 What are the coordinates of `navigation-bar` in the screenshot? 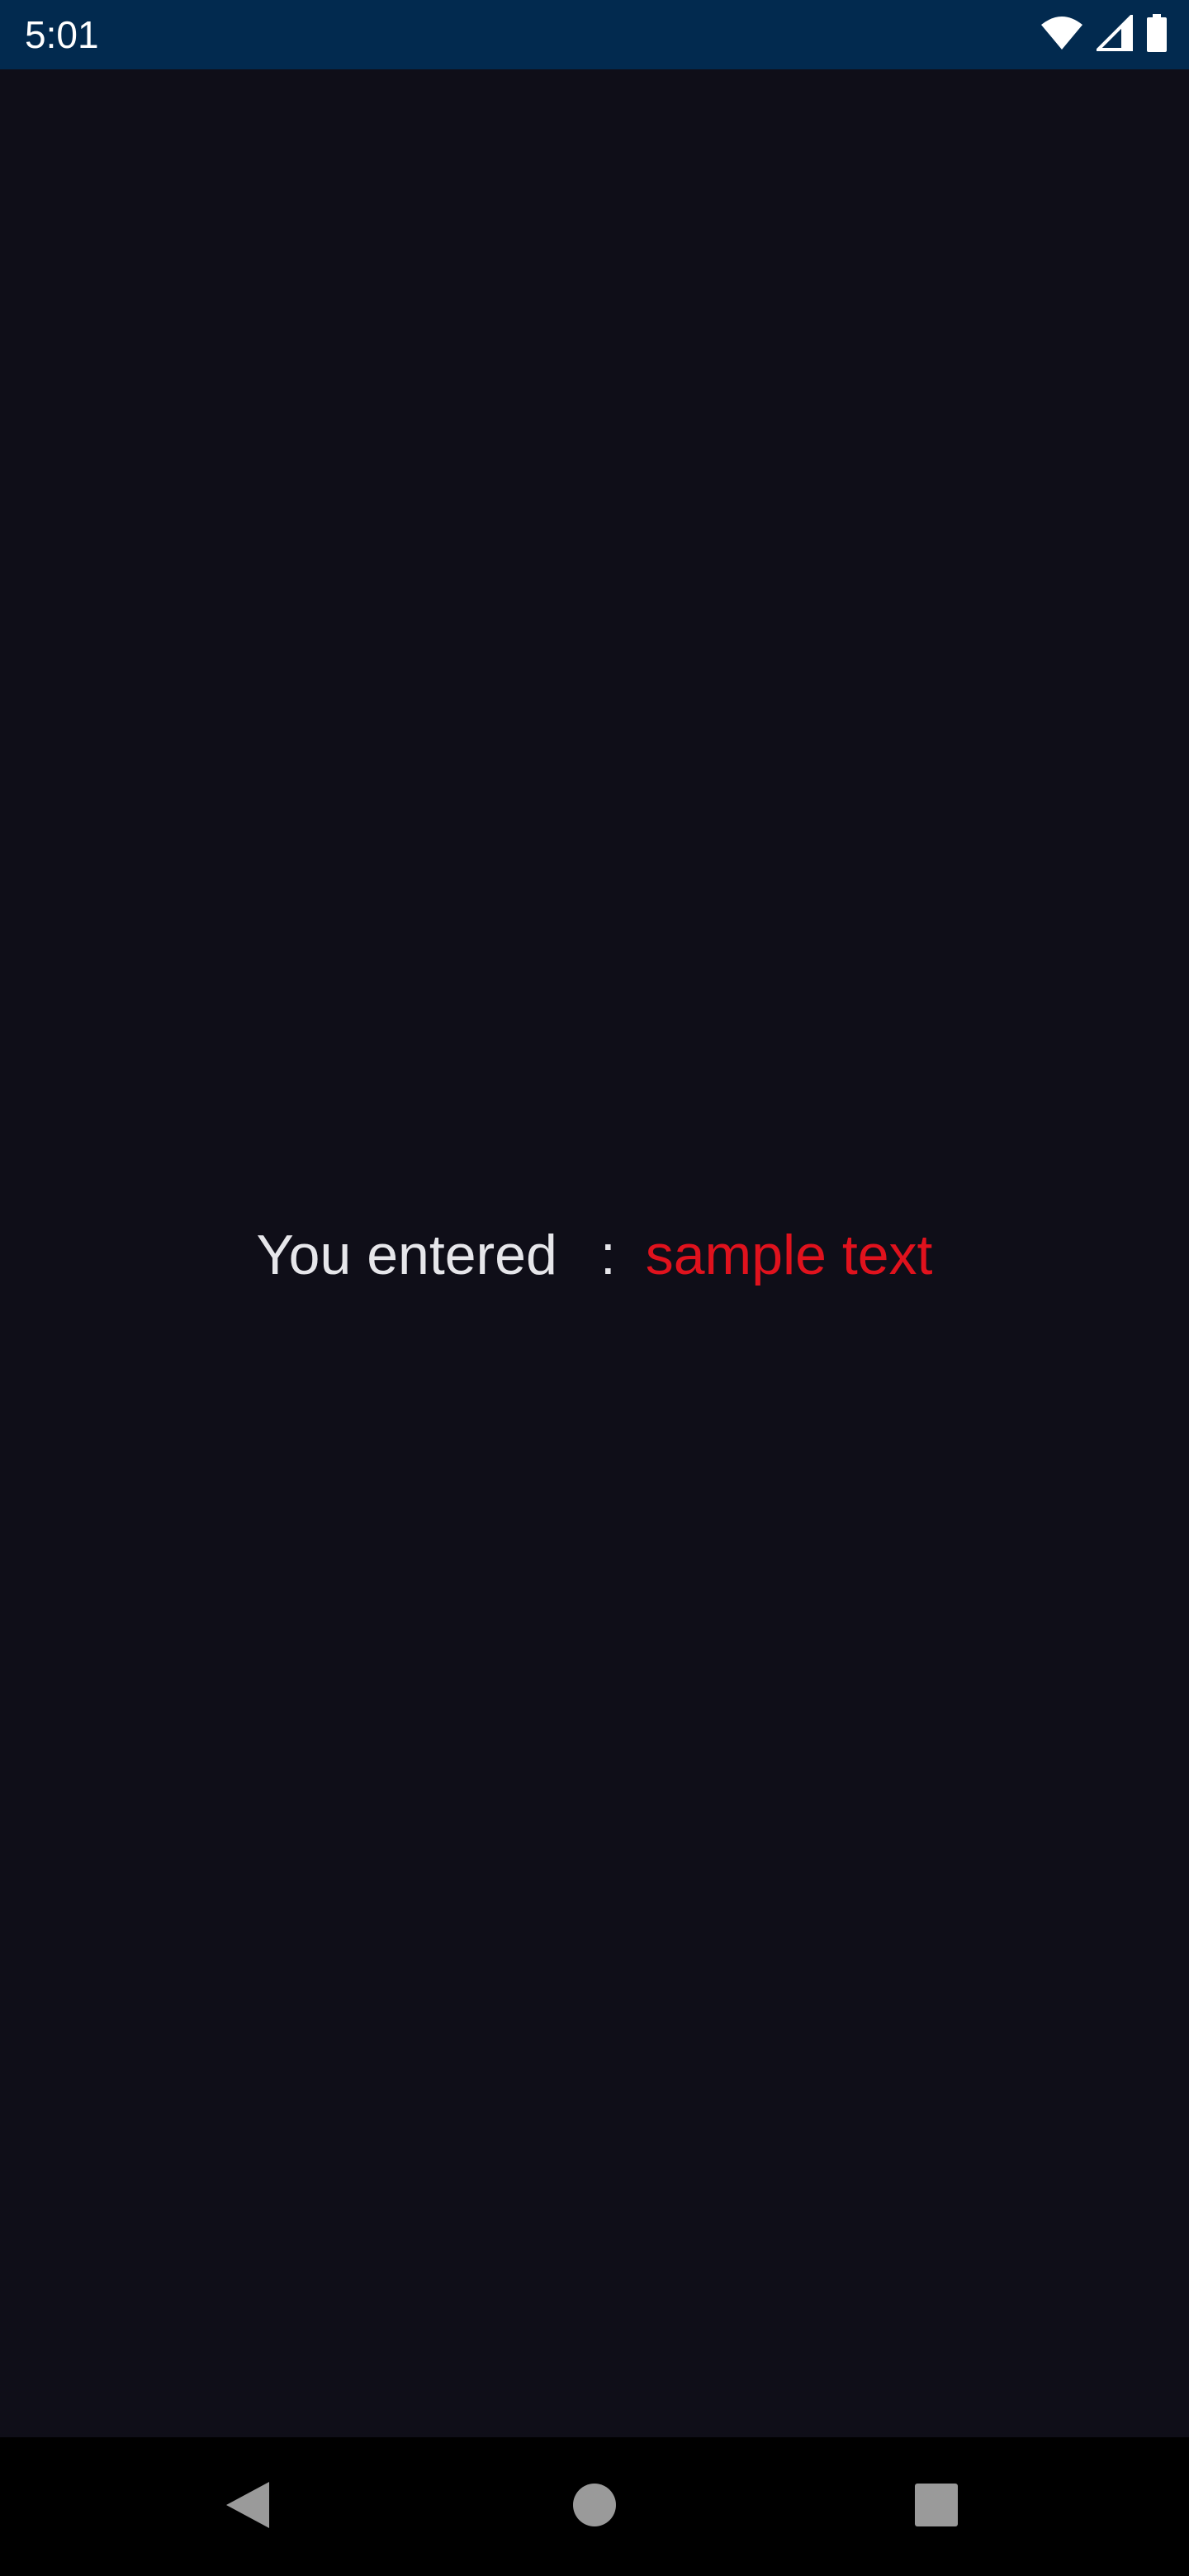 It's located at (594, 2506).